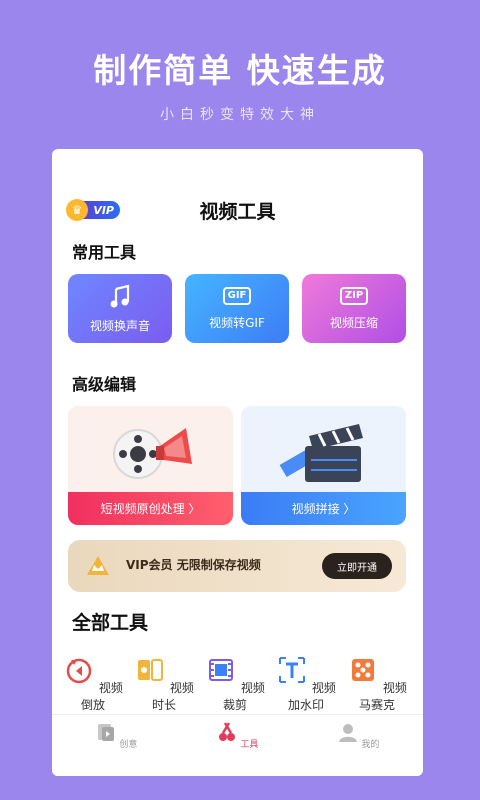 Image resolution: width=480 pixels, height=800 pixels. I want to click on mosaic-icon, so click(363, 670).